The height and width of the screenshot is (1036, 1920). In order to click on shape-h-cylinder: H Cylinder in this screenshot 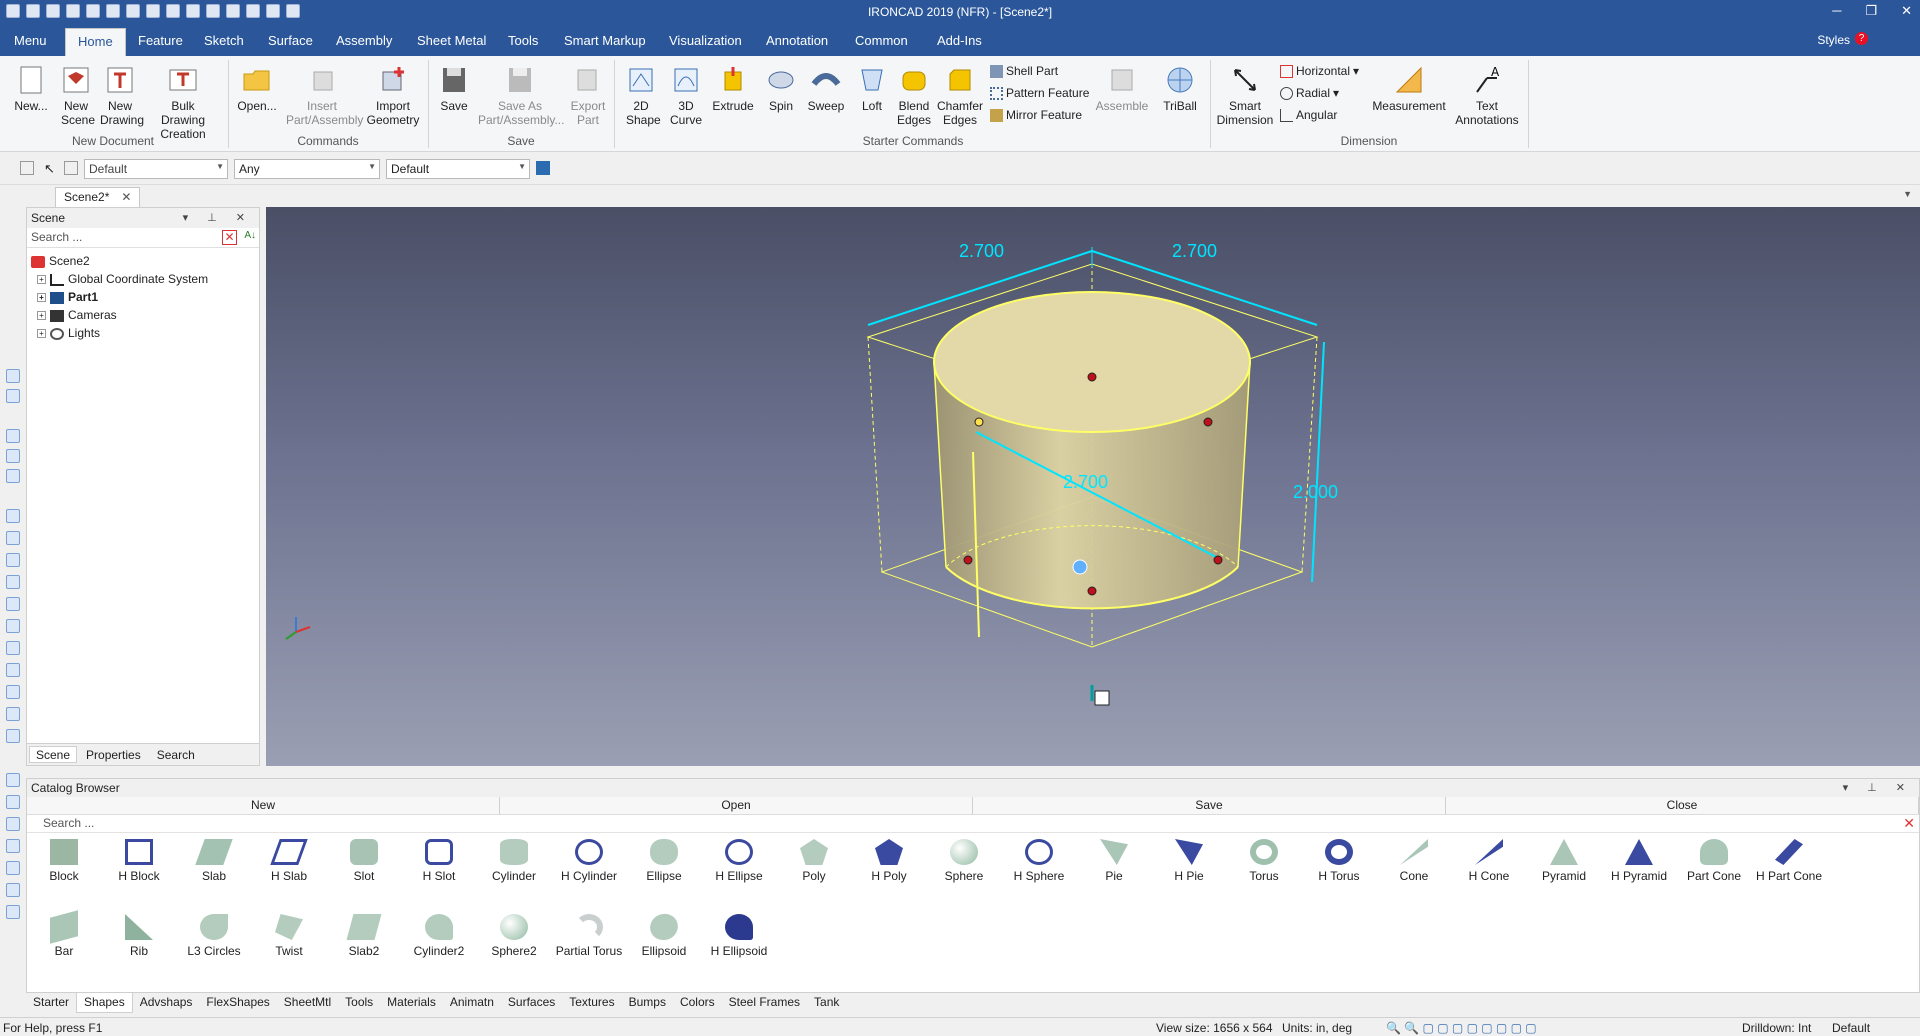, I will do `click(589, 858)`.